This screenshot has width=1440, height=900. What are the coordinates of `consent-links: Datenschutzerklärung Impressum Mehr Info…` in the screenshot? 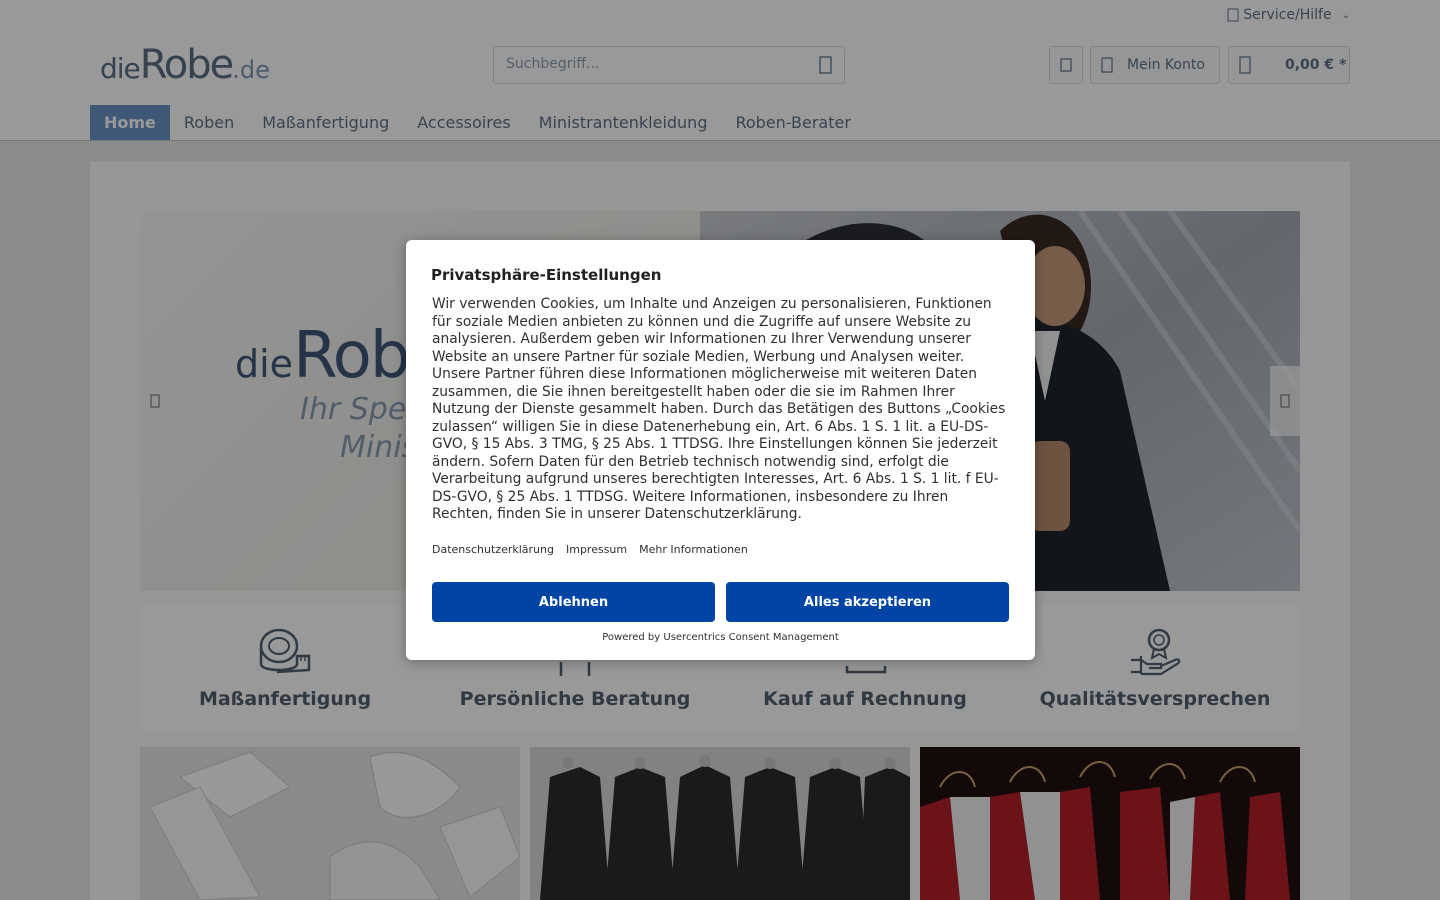 It's located at (590, 549).